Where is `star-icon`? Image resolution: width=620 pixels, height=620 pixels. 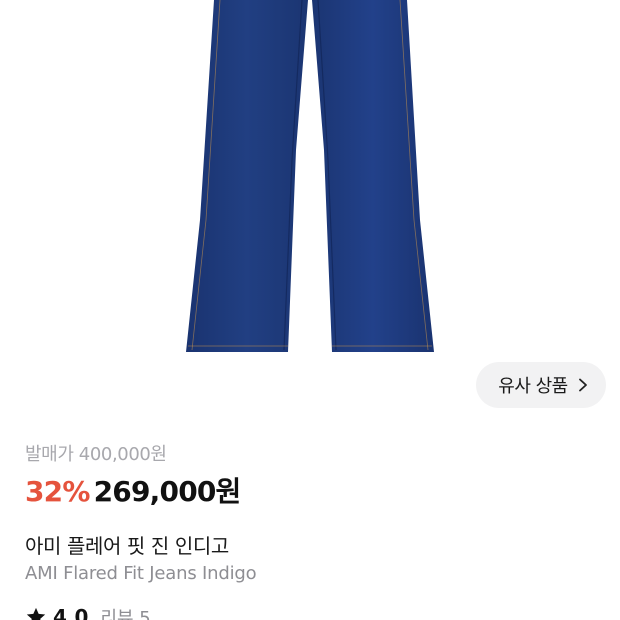
star-icon is located at coordinates (36, 613).